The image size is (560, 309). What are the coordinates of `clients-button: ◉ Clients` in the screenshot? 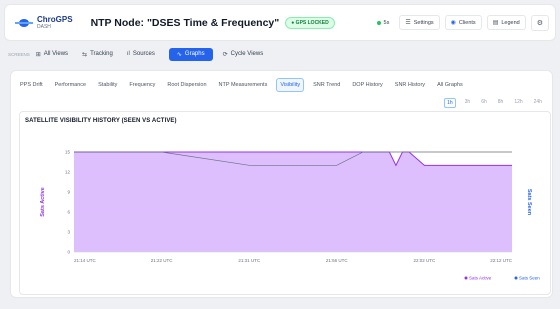 It's located at (463, 22).